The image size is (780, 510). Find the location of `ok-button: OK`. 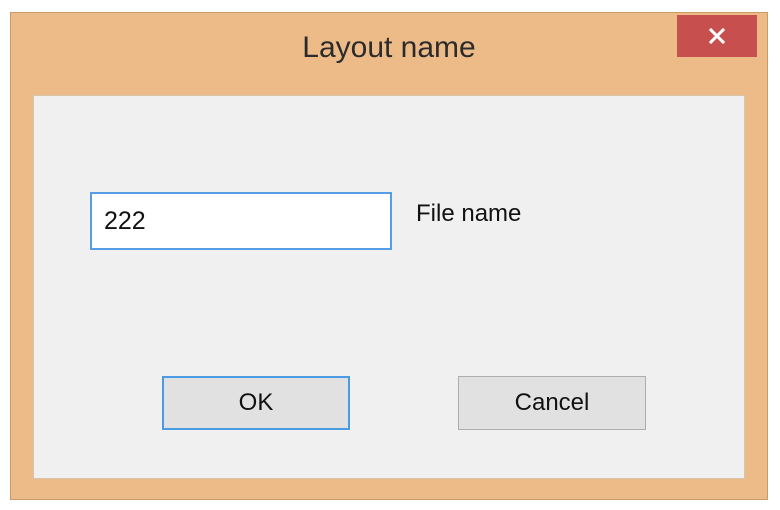

ok-button: OK is located at coordinates (256, 403).